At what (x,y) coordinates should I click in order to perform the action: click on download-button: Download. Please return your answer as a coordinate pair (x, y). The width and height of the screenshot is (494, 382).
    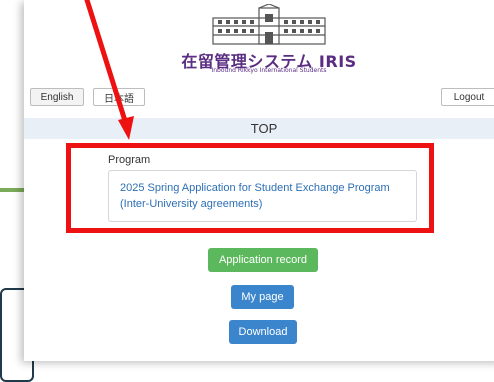
    Looking at the image, I should click on (263, 332).